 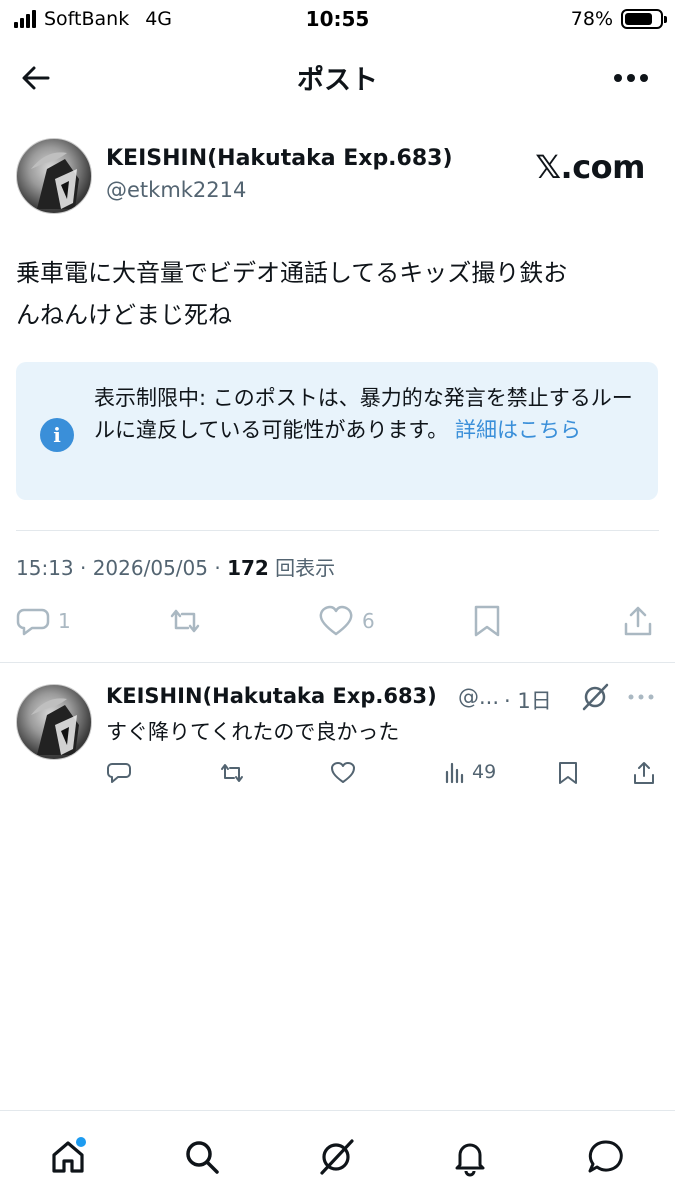 What do you see at coordinates (64, 621) in the screenshot?
I see `reply-count: 1` at bounding box center [64, 621].